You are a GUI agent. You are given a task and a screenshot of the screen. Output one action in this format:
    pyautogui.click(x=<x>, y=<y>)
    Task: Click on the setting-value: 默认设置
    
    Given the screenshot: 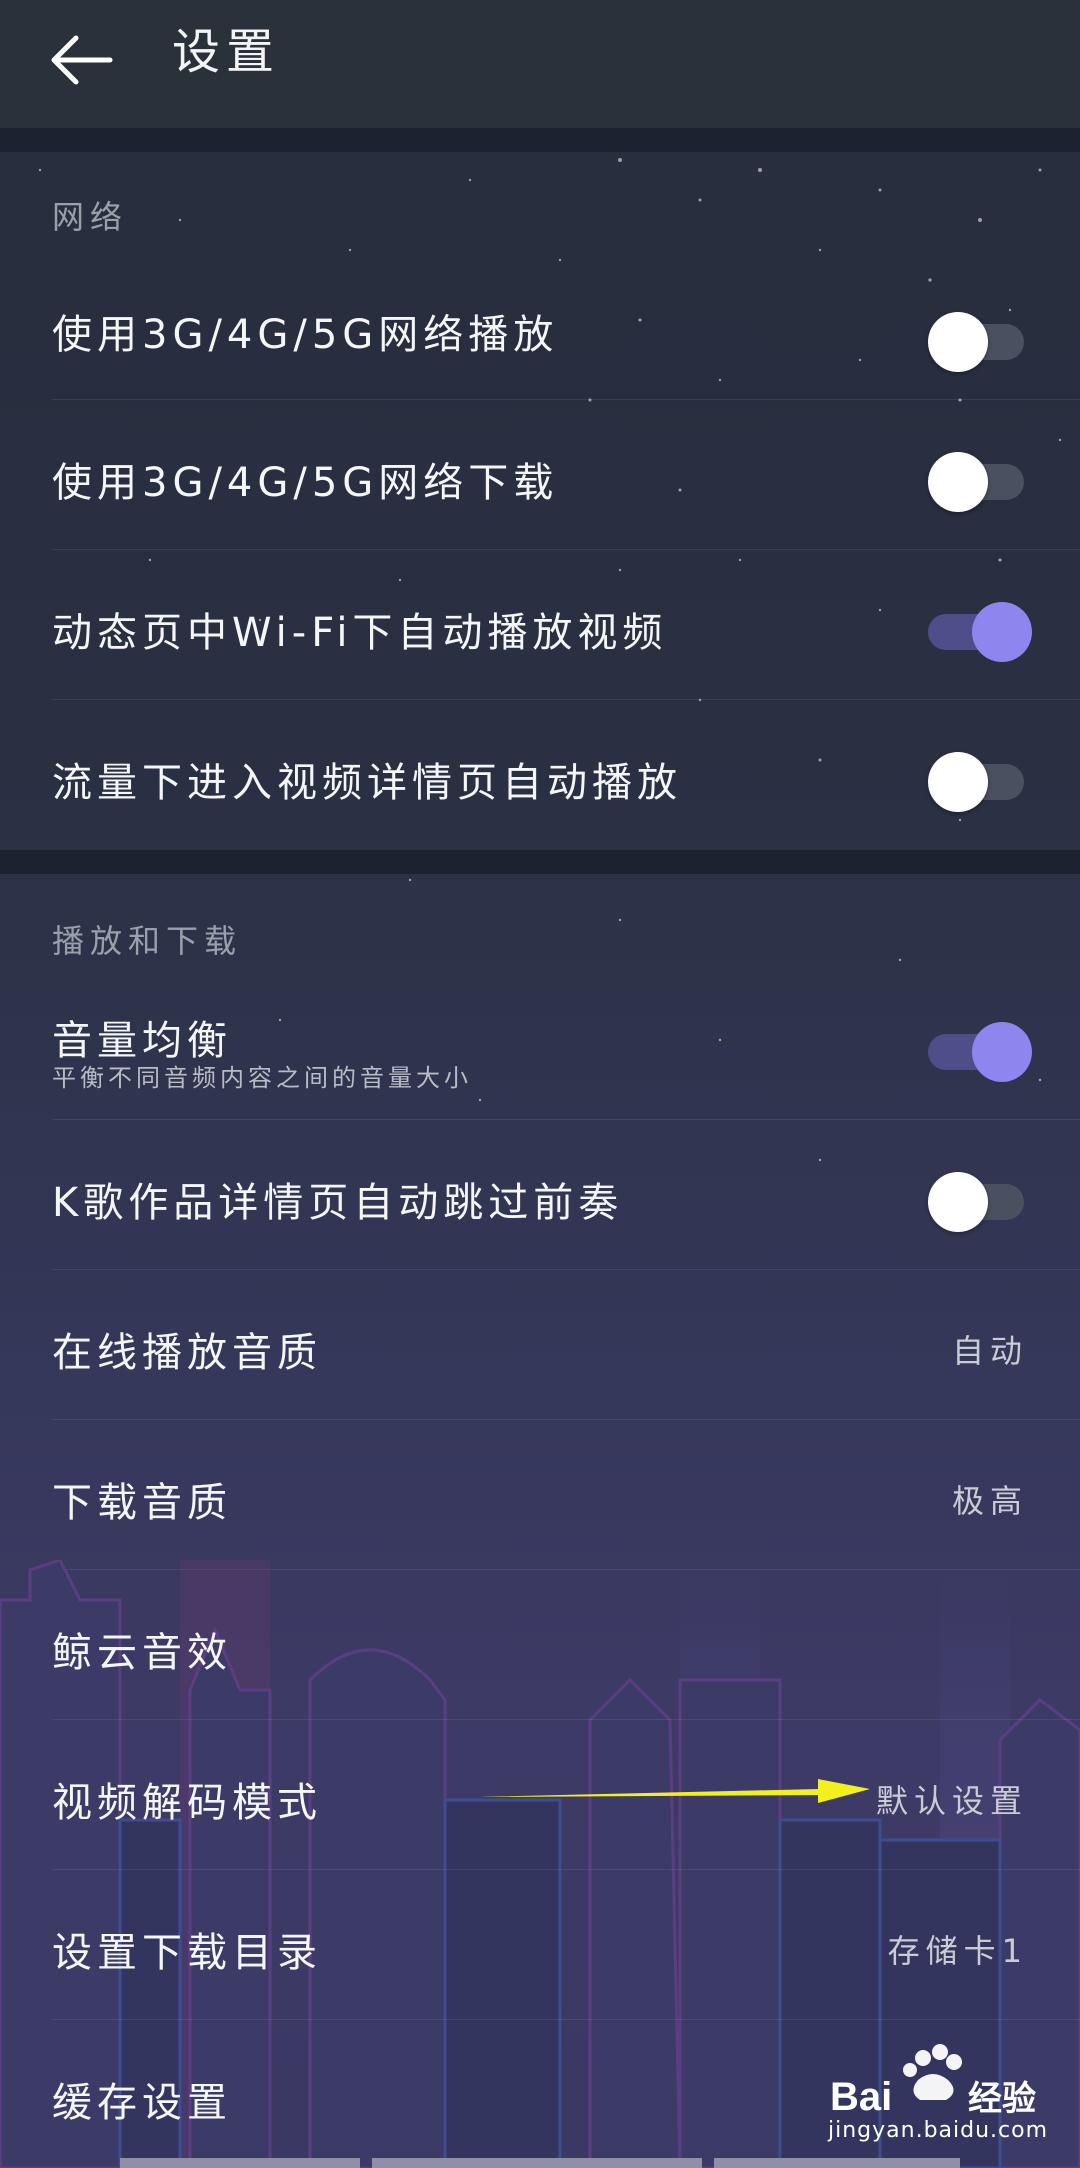 What is the action you would take?
    pyautogui.click(x=951, y=1801)
    